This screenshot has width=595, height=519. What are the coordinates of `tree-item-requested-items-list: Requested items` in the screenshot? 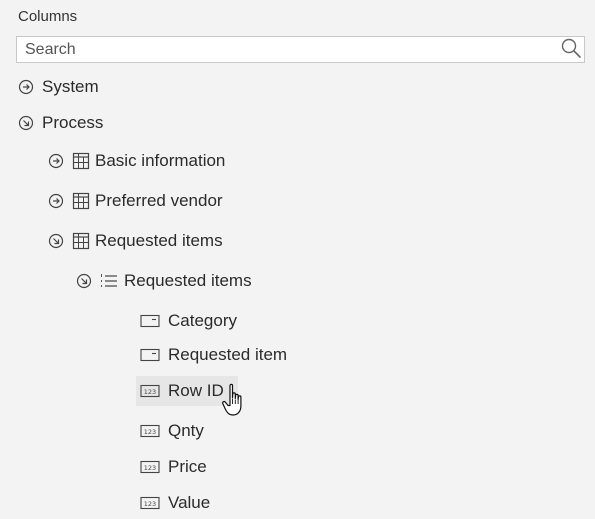 It's located at (164, 281).